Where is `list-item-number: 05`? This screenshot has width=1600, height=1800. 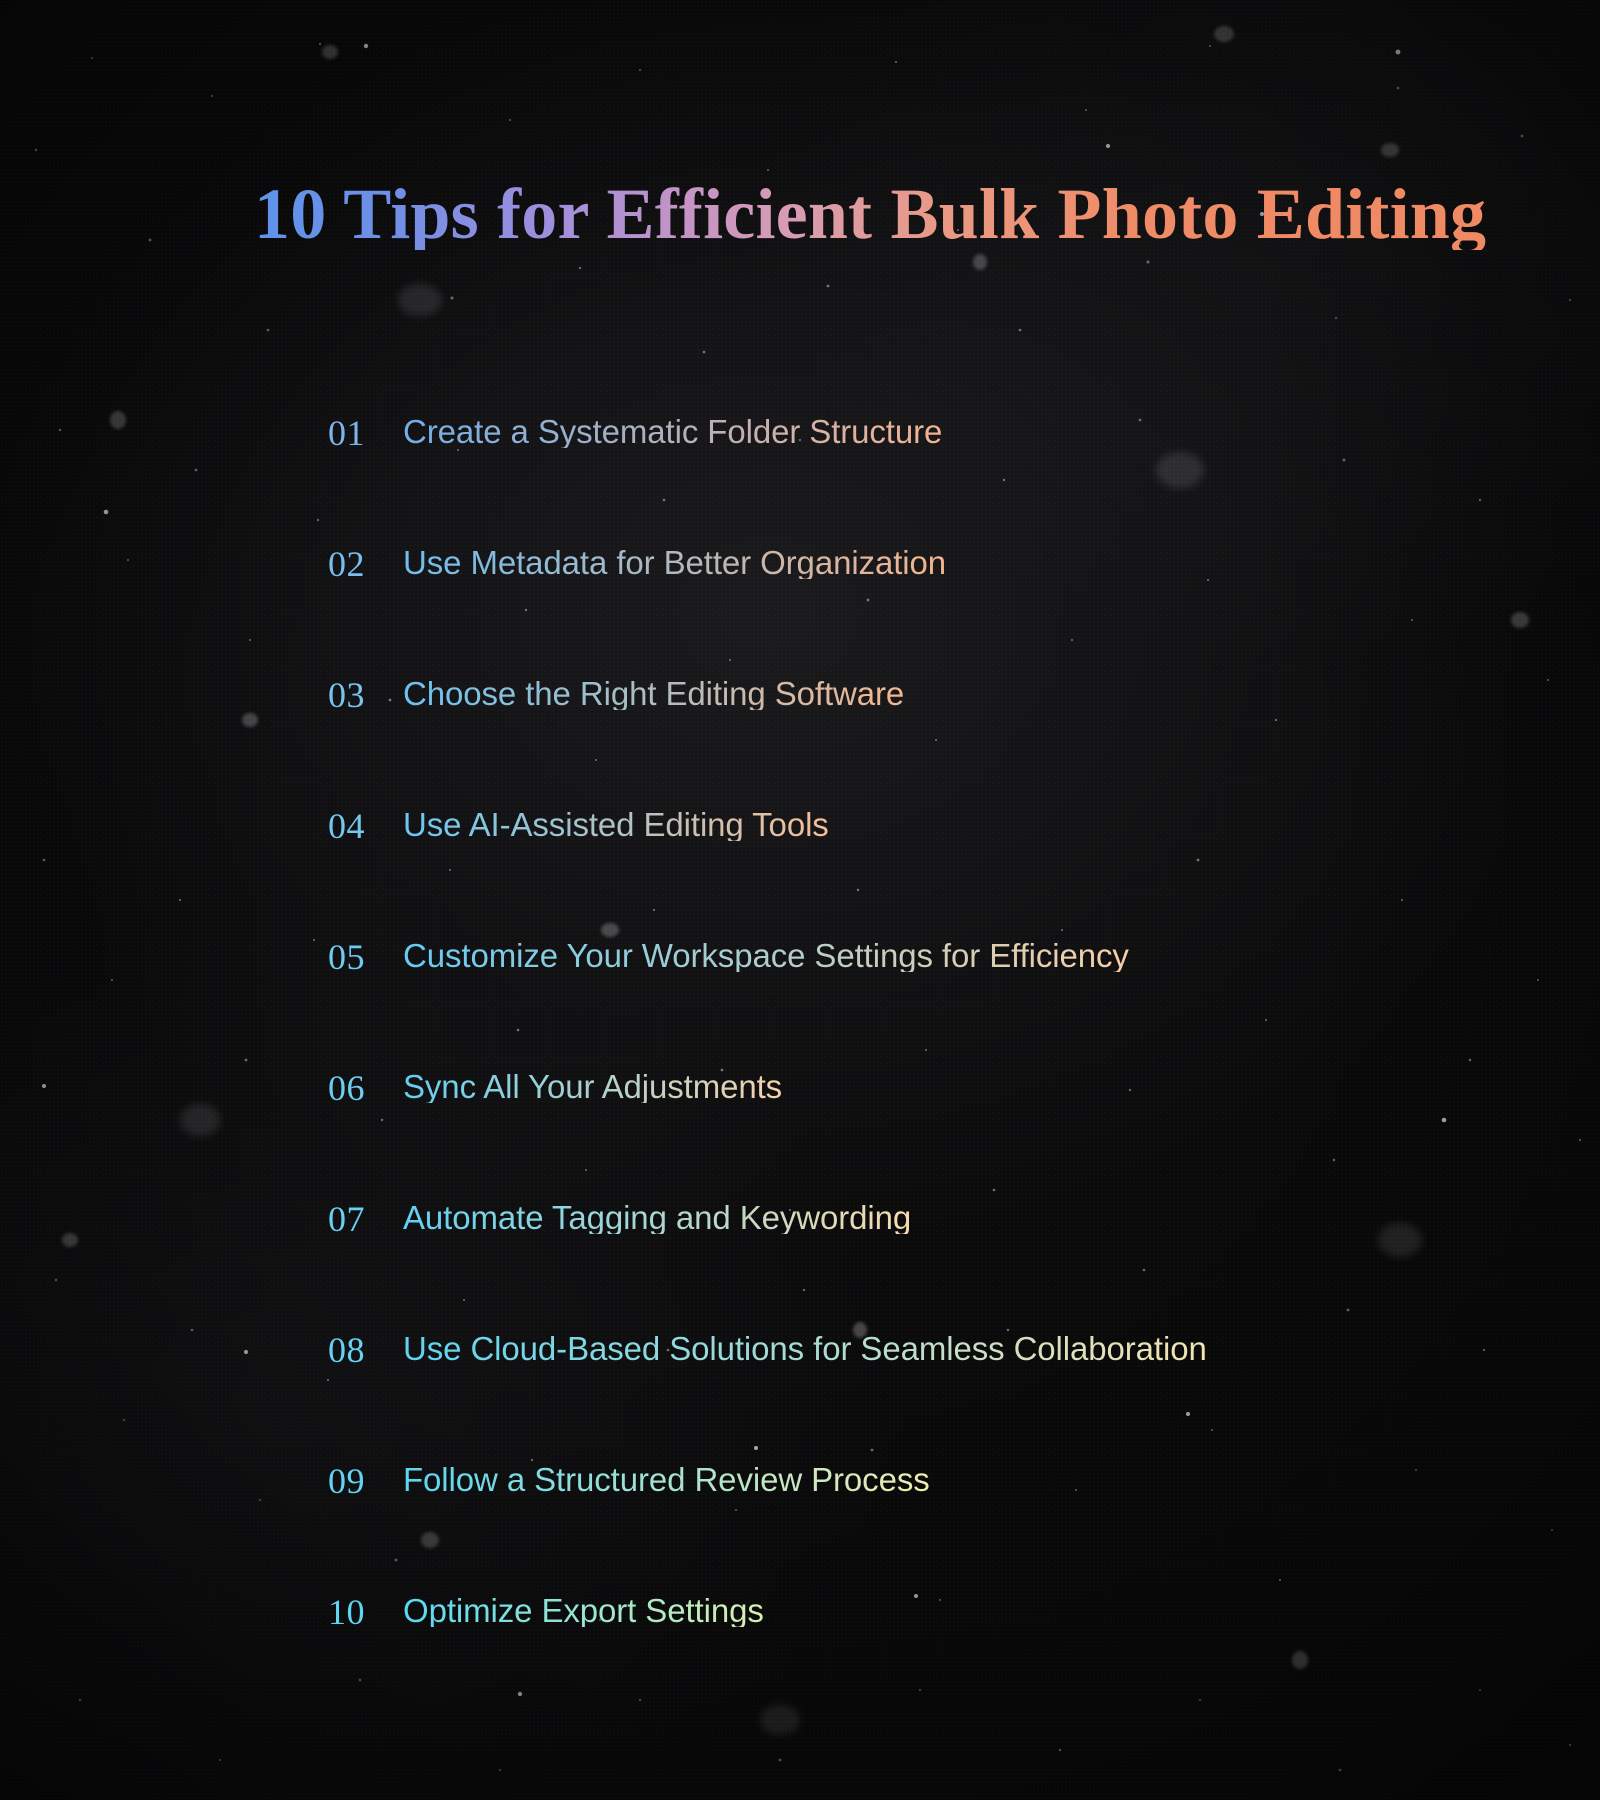 list-item-number: 05 is located at coordinates (346, 957).